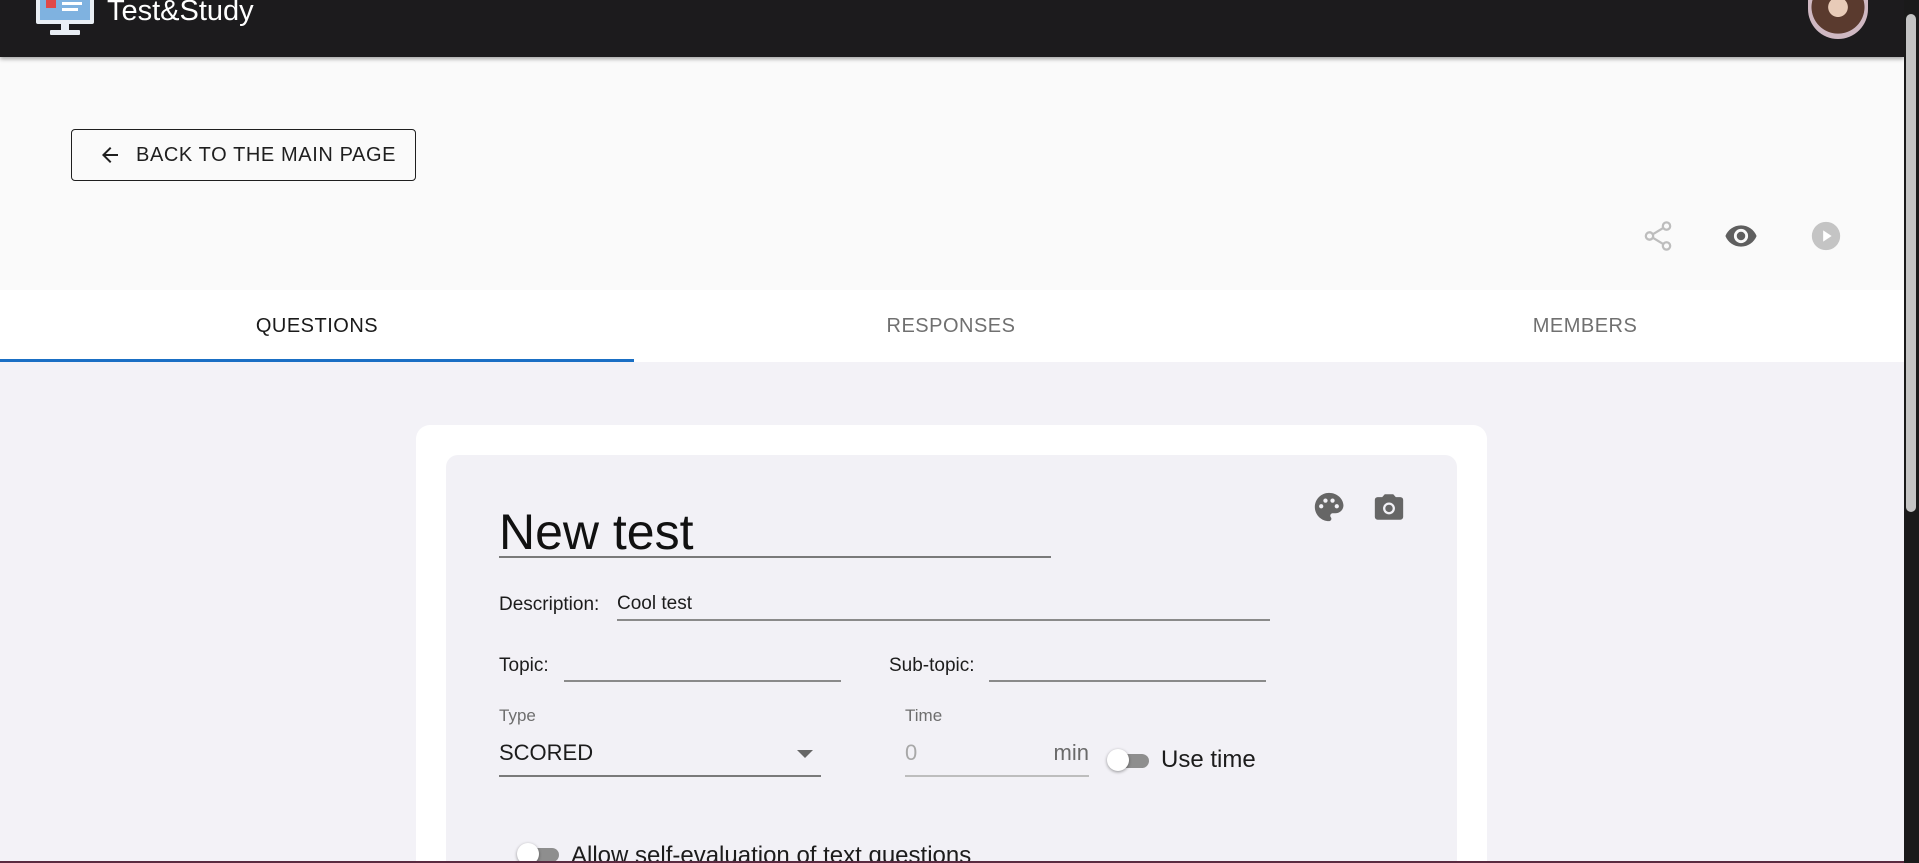 Image resolution: width=1919 pixels, height=863 pixels. I want to click on arrow-left-icon, so click(110, 155).